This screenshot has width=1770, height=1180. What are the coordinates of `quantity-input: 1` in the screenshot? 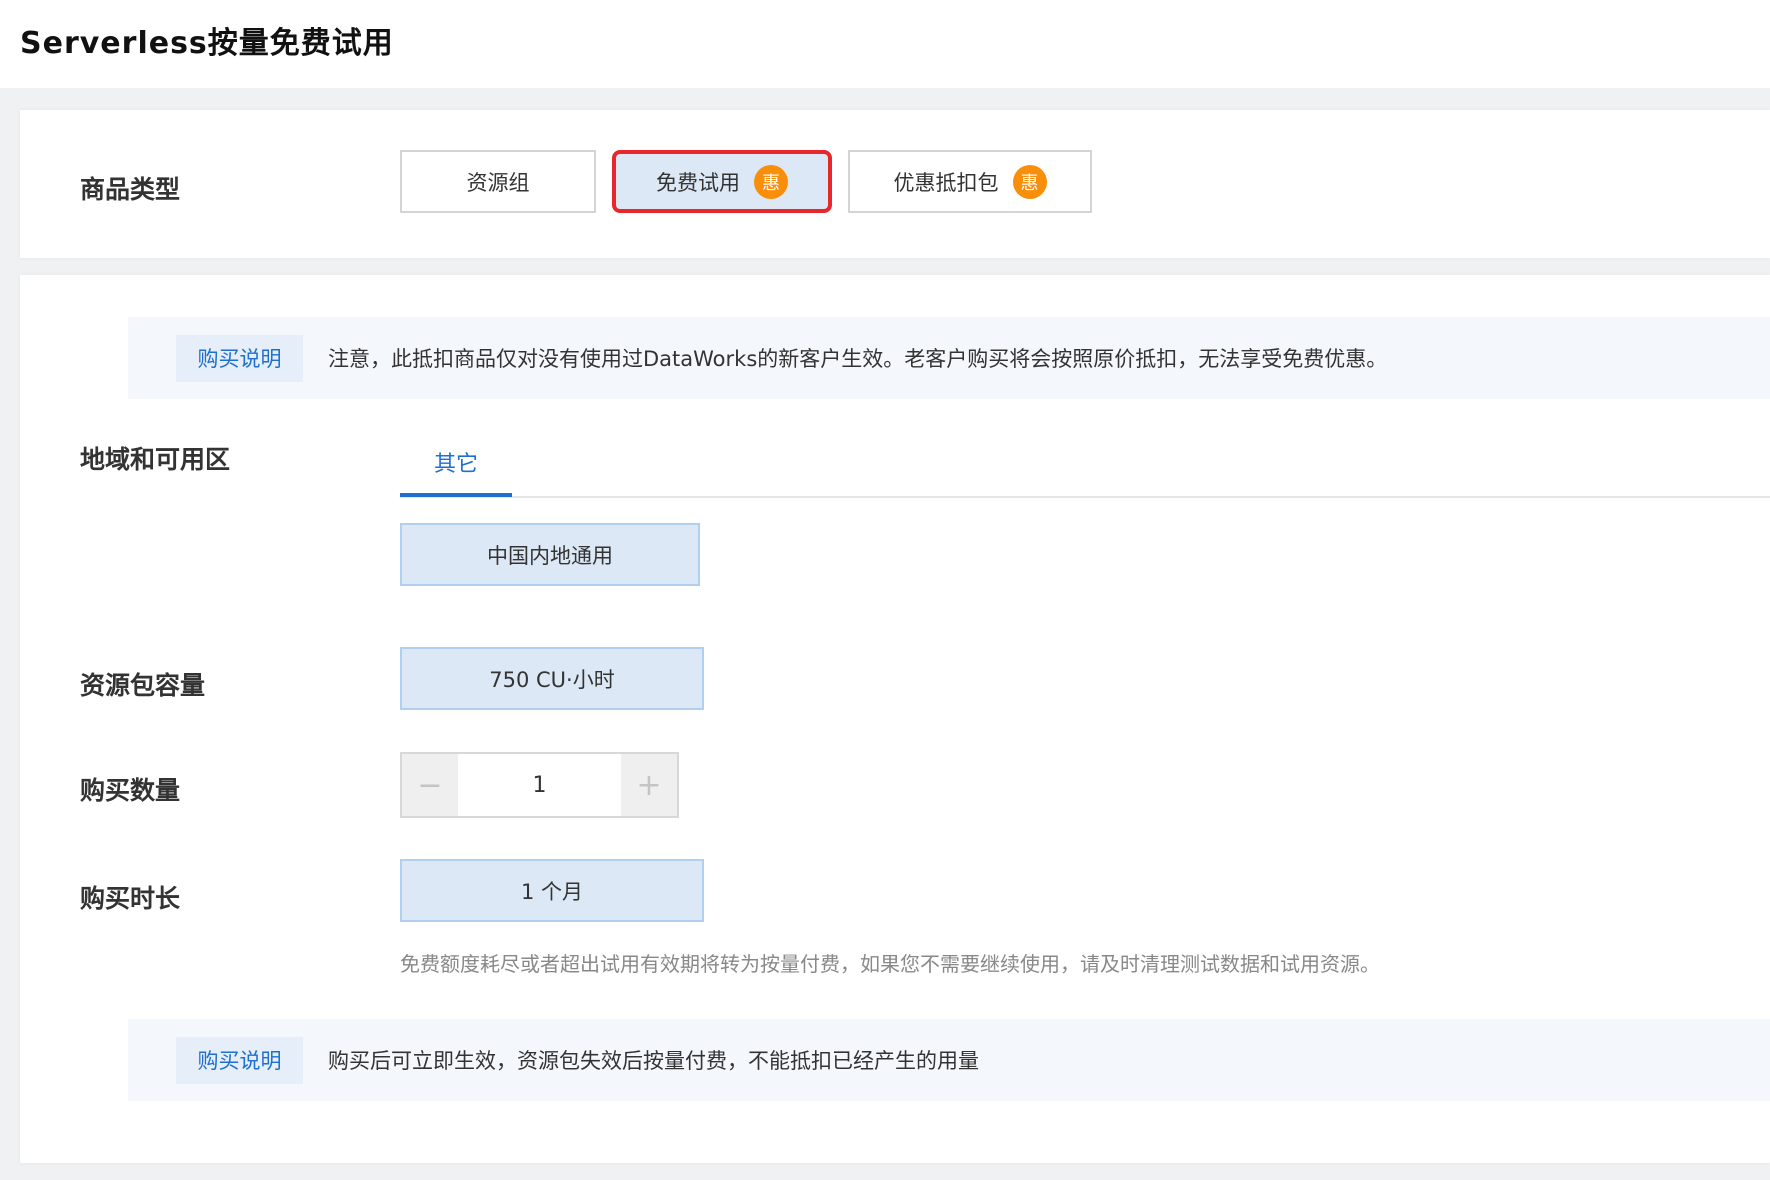 It's located at (539, 785).